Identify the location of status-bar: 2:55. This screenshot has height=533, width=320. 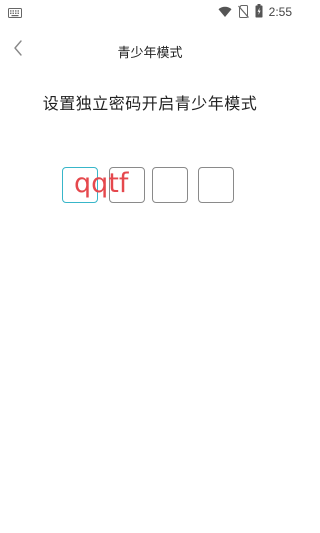
(150, 12).